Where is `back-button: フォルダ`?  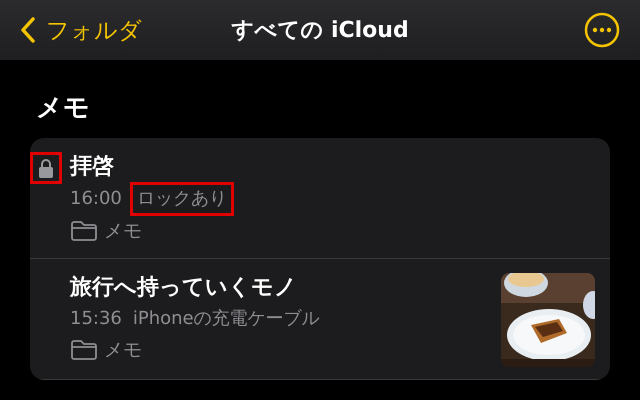 back-button: フォルダ is located at coordinates (81, 30).